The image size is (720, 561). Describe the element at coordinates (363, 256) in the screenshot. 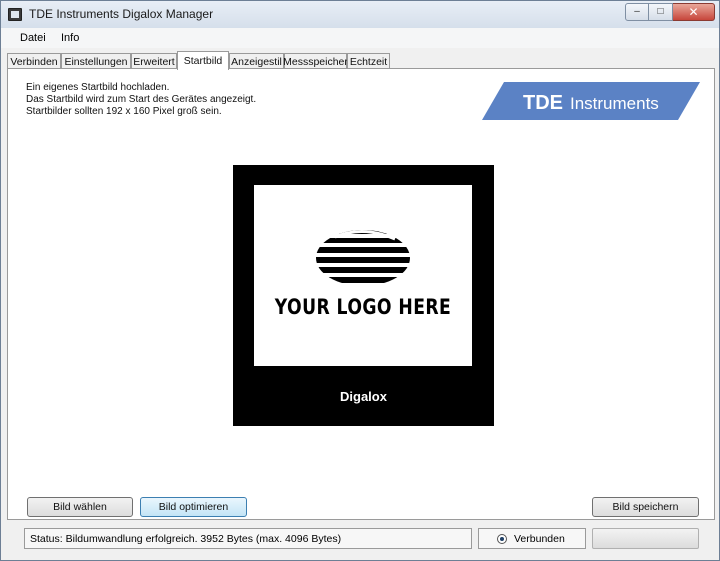

I see `globe-logo-icon` at that location.